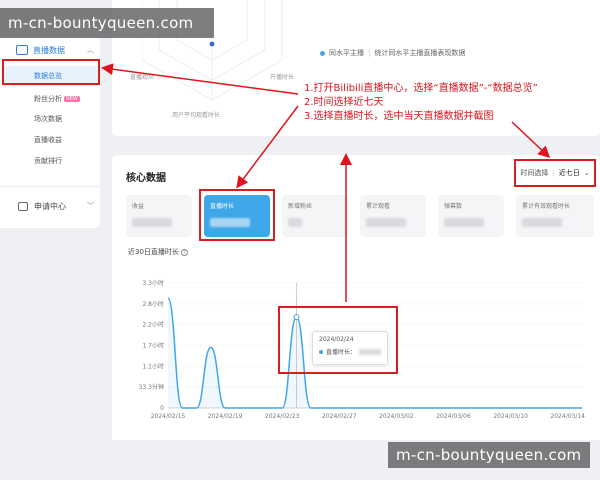  I want to click on radar-label-duration: 开播时长, so click(282, 77).